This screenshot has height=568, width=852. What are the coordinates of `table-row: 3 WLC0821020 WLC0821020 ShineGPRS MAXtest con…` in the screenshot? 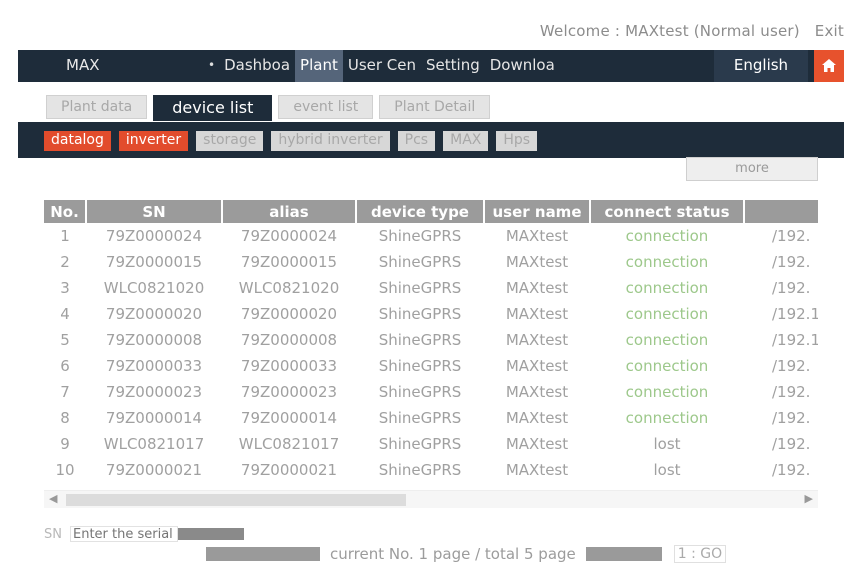 It's located at (431, 288).